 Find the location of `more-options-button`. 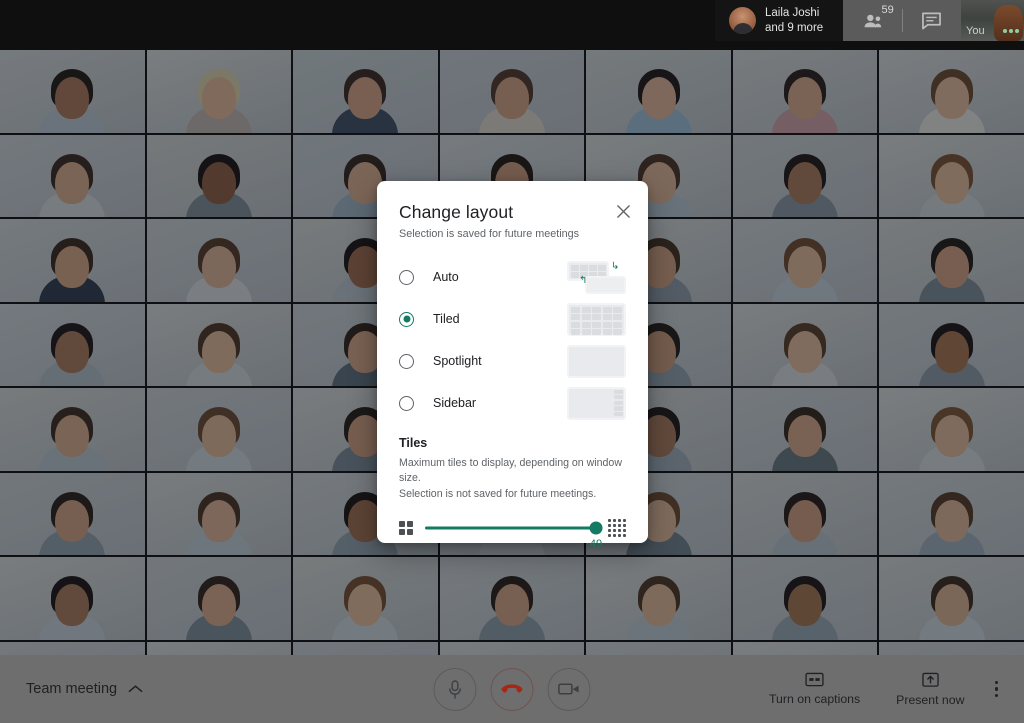

more-options-button is located at coordinates (997, 689).